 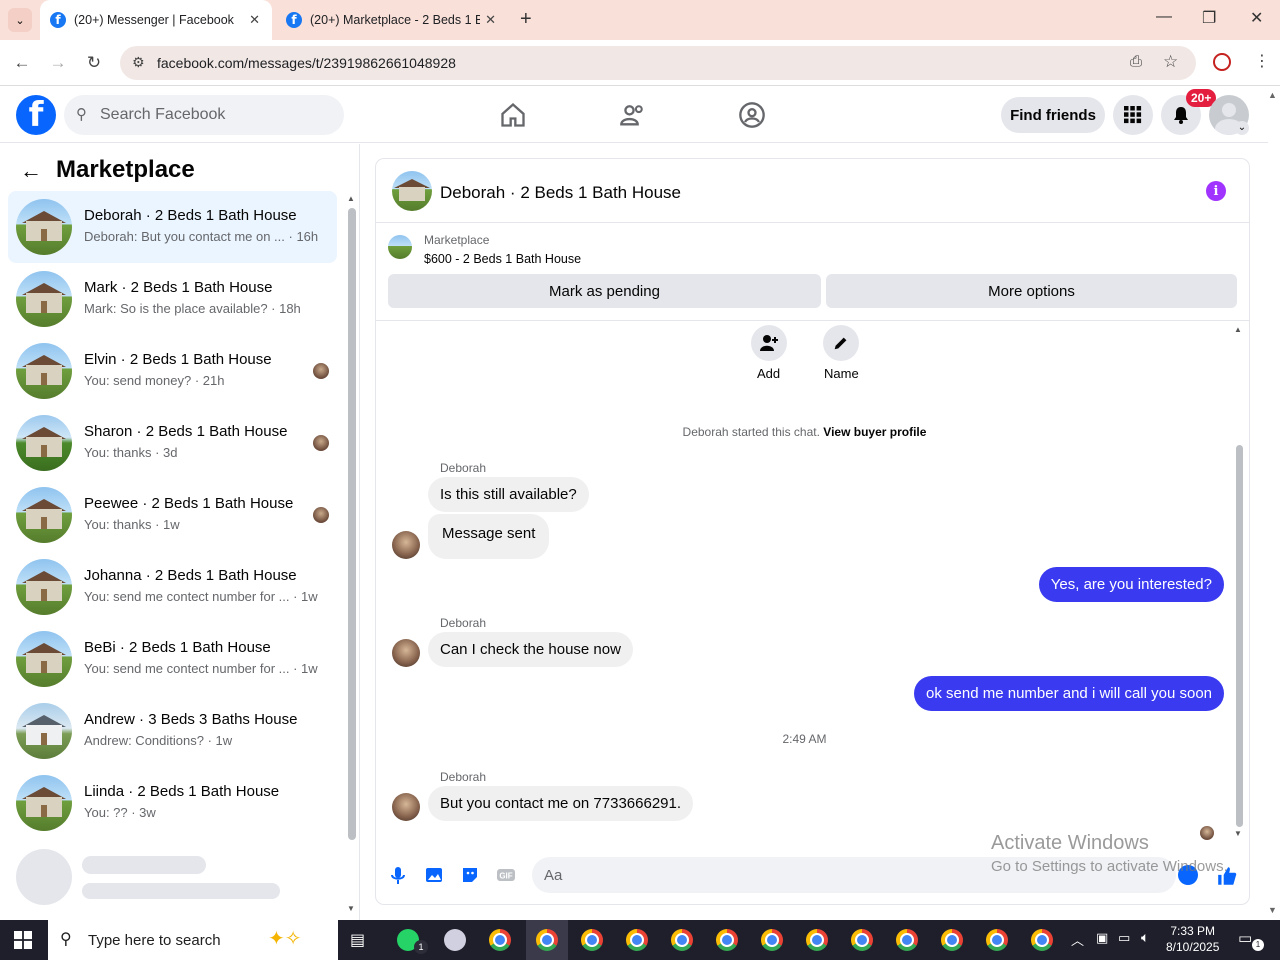 I want to click on chat-listing-thumbnail, so click(x=412, y=191).